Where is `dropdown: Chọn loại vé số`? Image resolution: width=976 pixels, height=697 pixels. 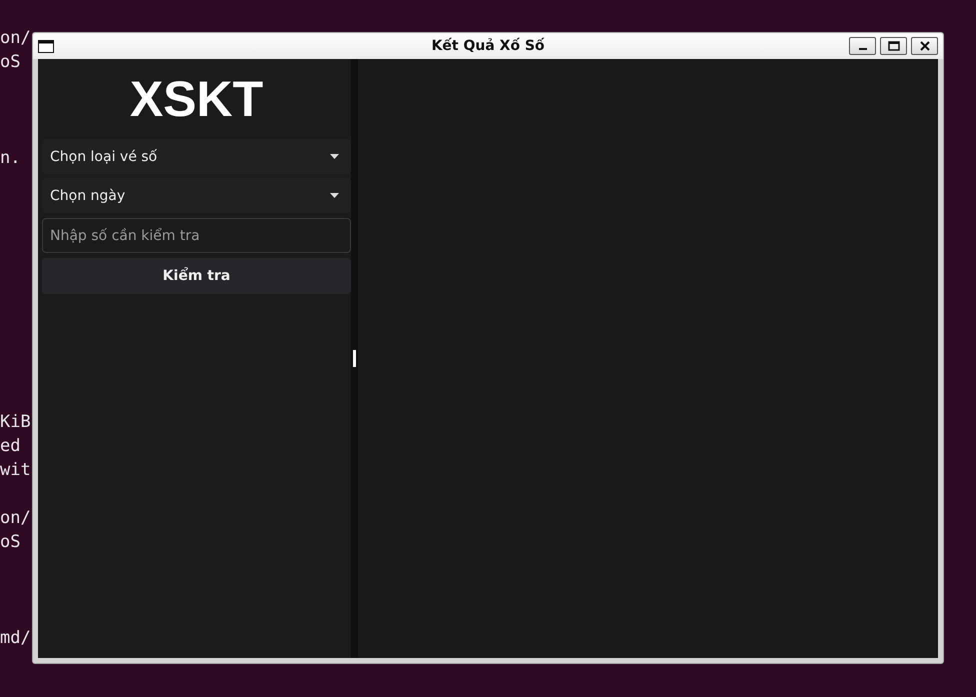
dropdown: Chọn loại vé số is located at coordinates (196, 156).